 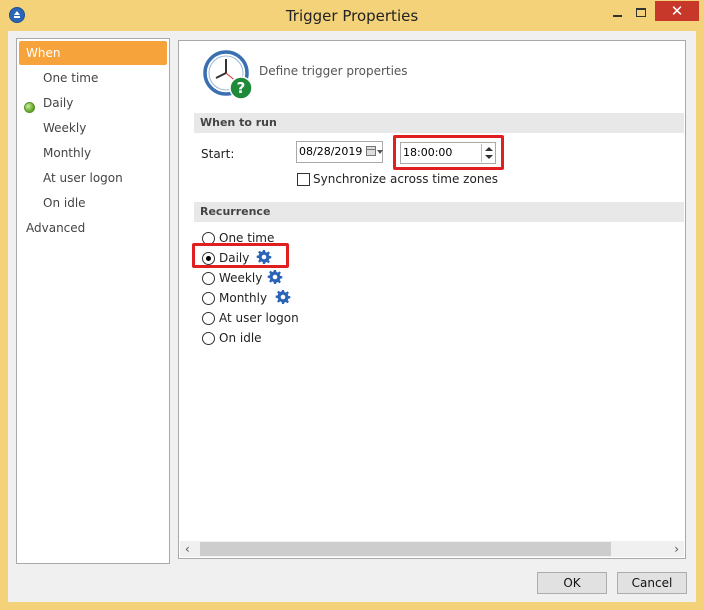 What do you see at coordinates (29, 107) in the screenshot?
I see `active-status-icon` at bounding box center [29, 107].